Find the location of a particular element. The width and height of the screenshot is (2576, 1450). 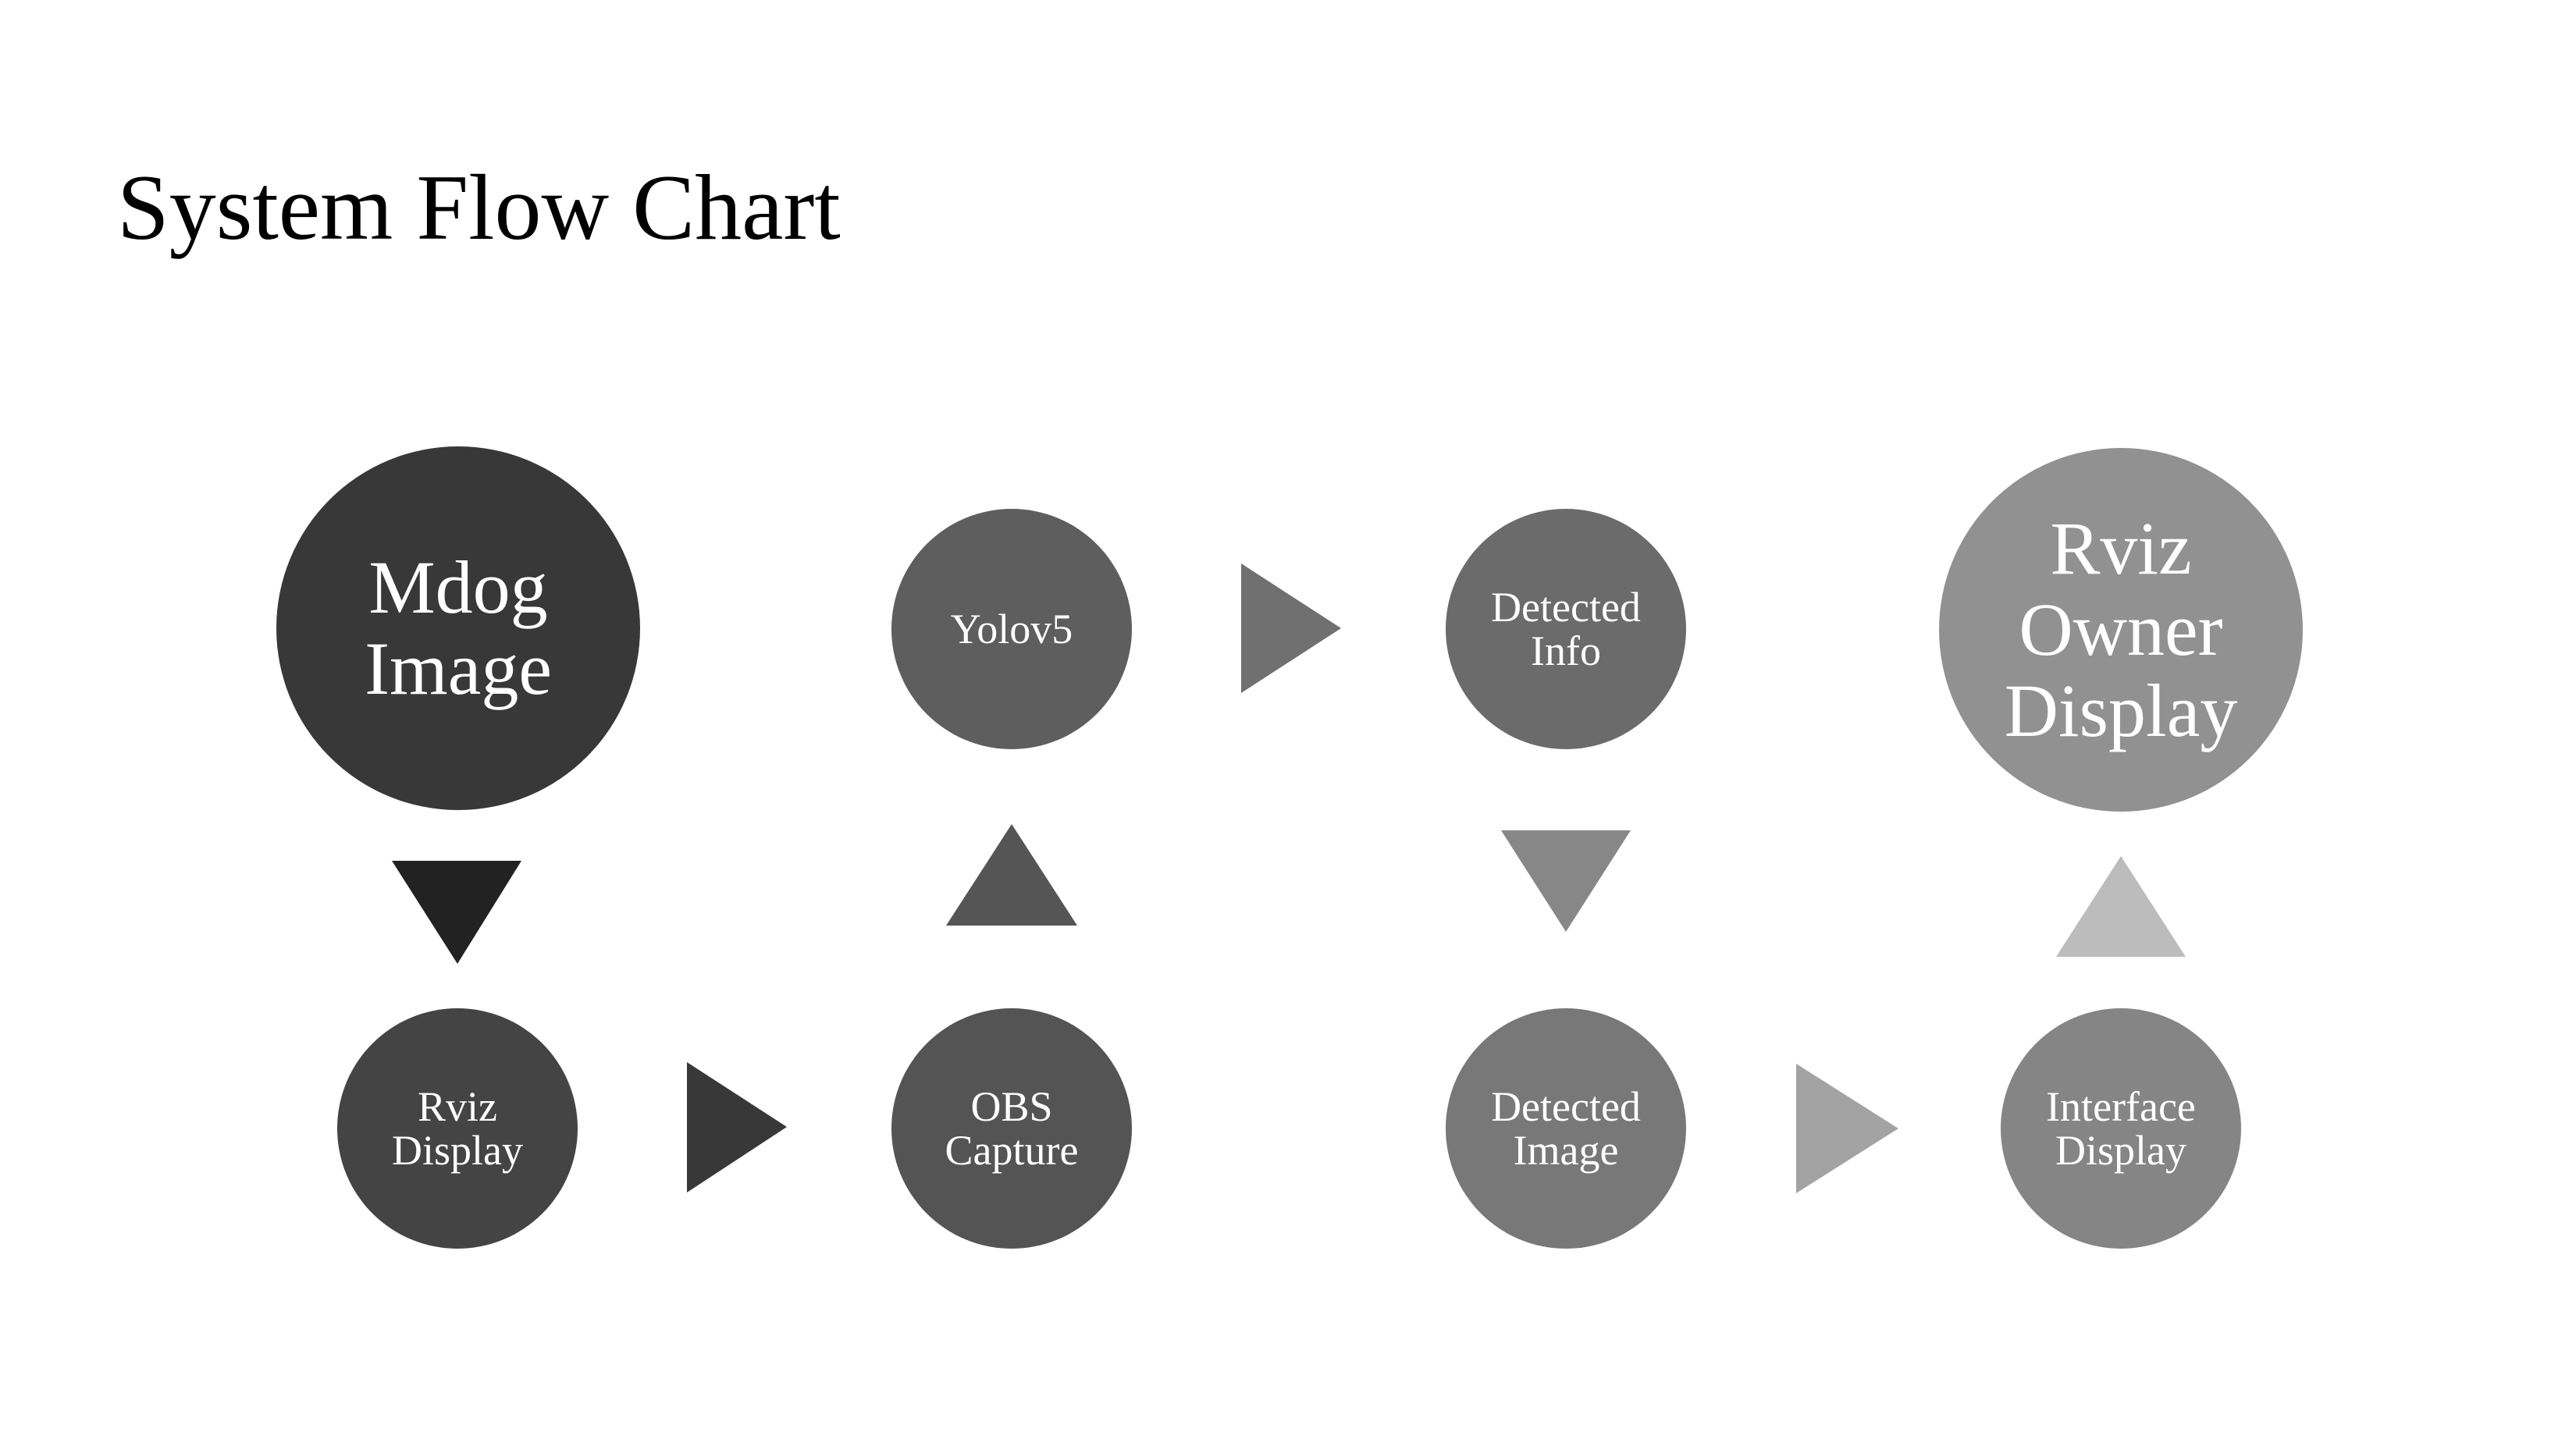

node-label-line: Capture is located at coordinates (1012, 1150).